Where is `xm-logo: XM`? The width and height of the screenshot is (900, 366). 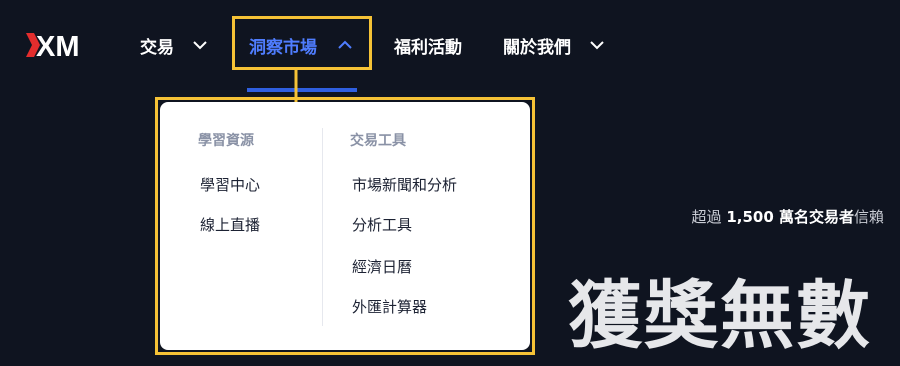 xm-logo: XM is located at coordinates (60, 45).